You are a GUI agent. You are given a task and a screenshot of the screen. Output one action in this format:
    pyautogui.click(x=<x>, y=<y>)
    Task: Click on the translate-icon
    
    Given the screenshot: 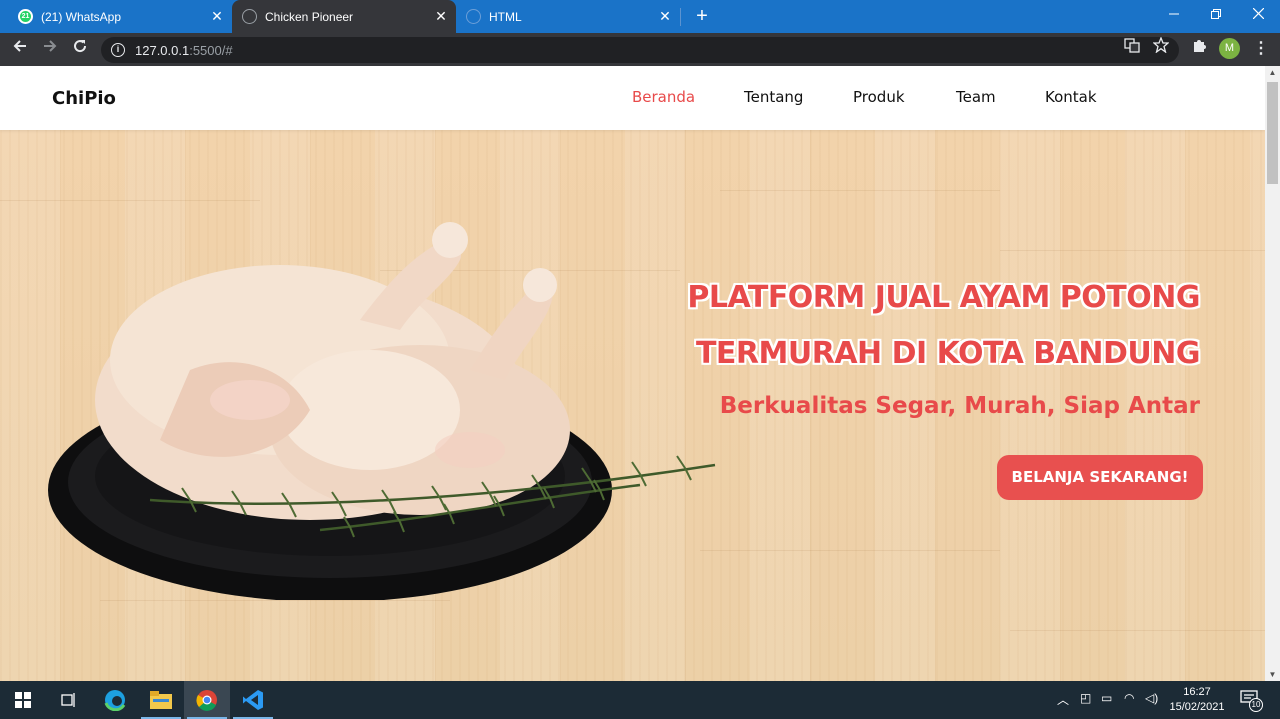 What is the action you would take?
    pyautogui.click(x=1132, y=46)
    